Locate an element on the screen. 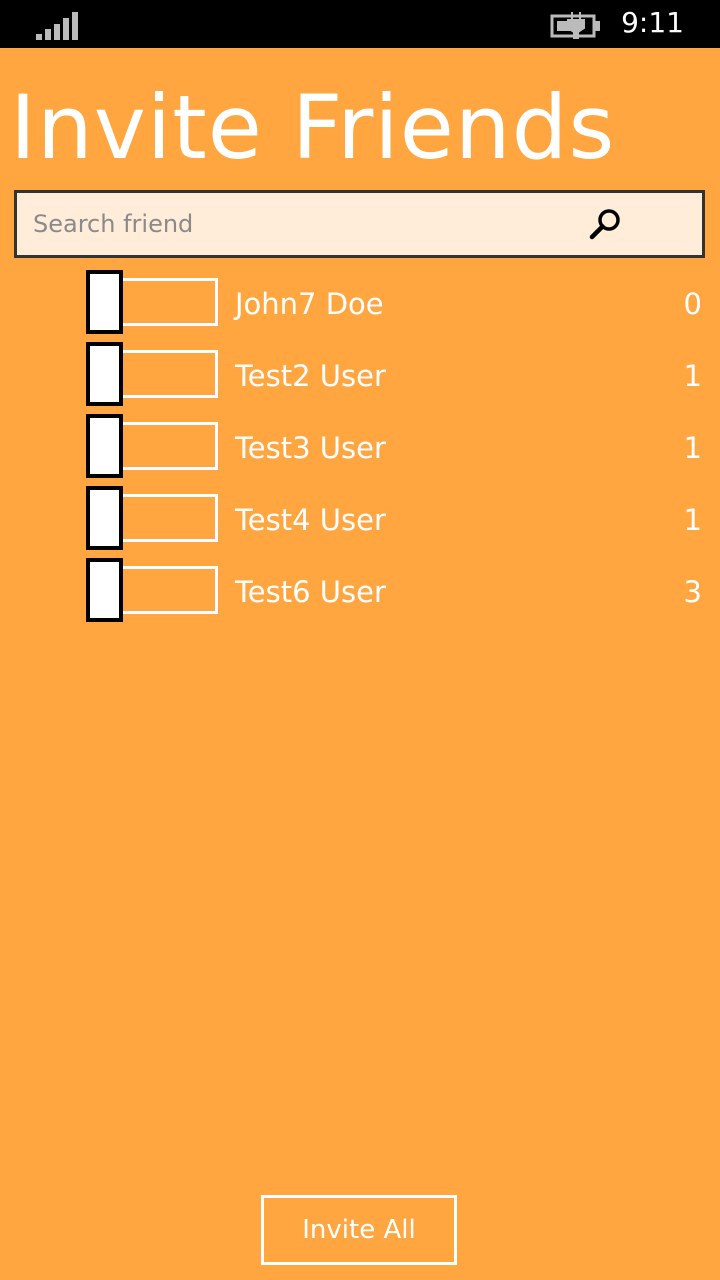 Image resolution: width=720 pixels, height=1280 pixels. friend-row-john7-doe: John7 Doe 0 is located at coordinates (360, 302).